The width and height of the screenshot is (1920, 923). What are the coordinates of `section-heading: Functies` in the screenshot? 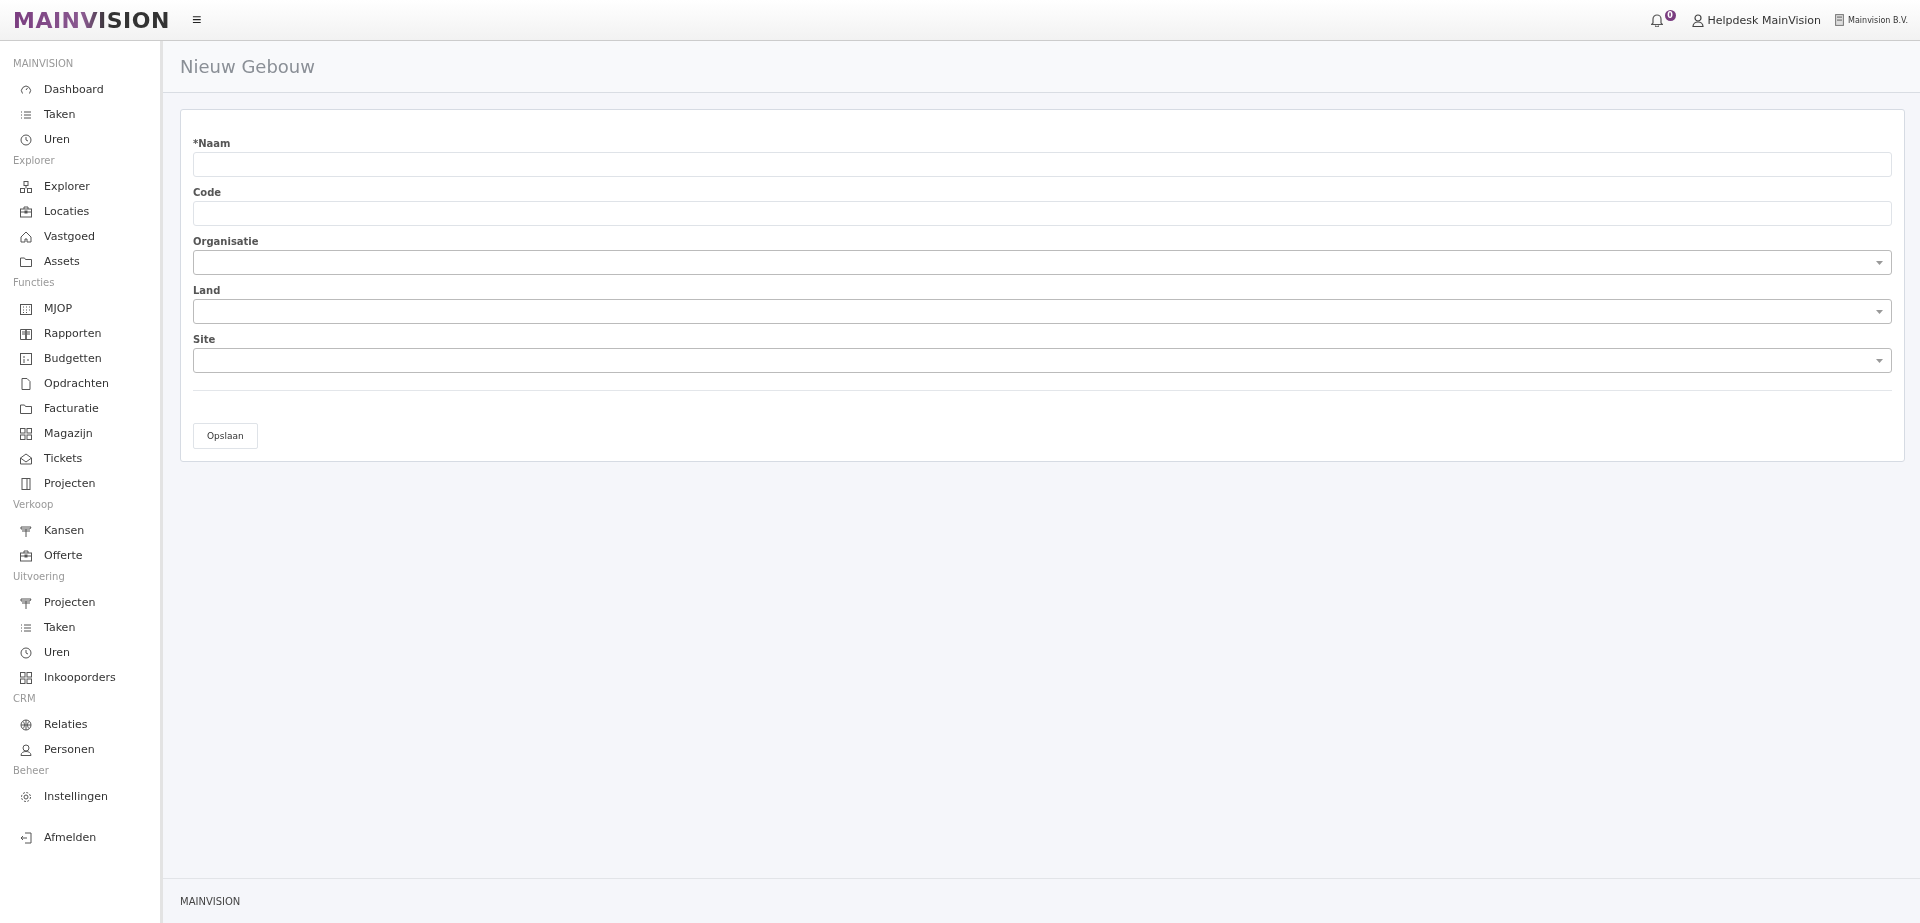 It's located at (34, 283).